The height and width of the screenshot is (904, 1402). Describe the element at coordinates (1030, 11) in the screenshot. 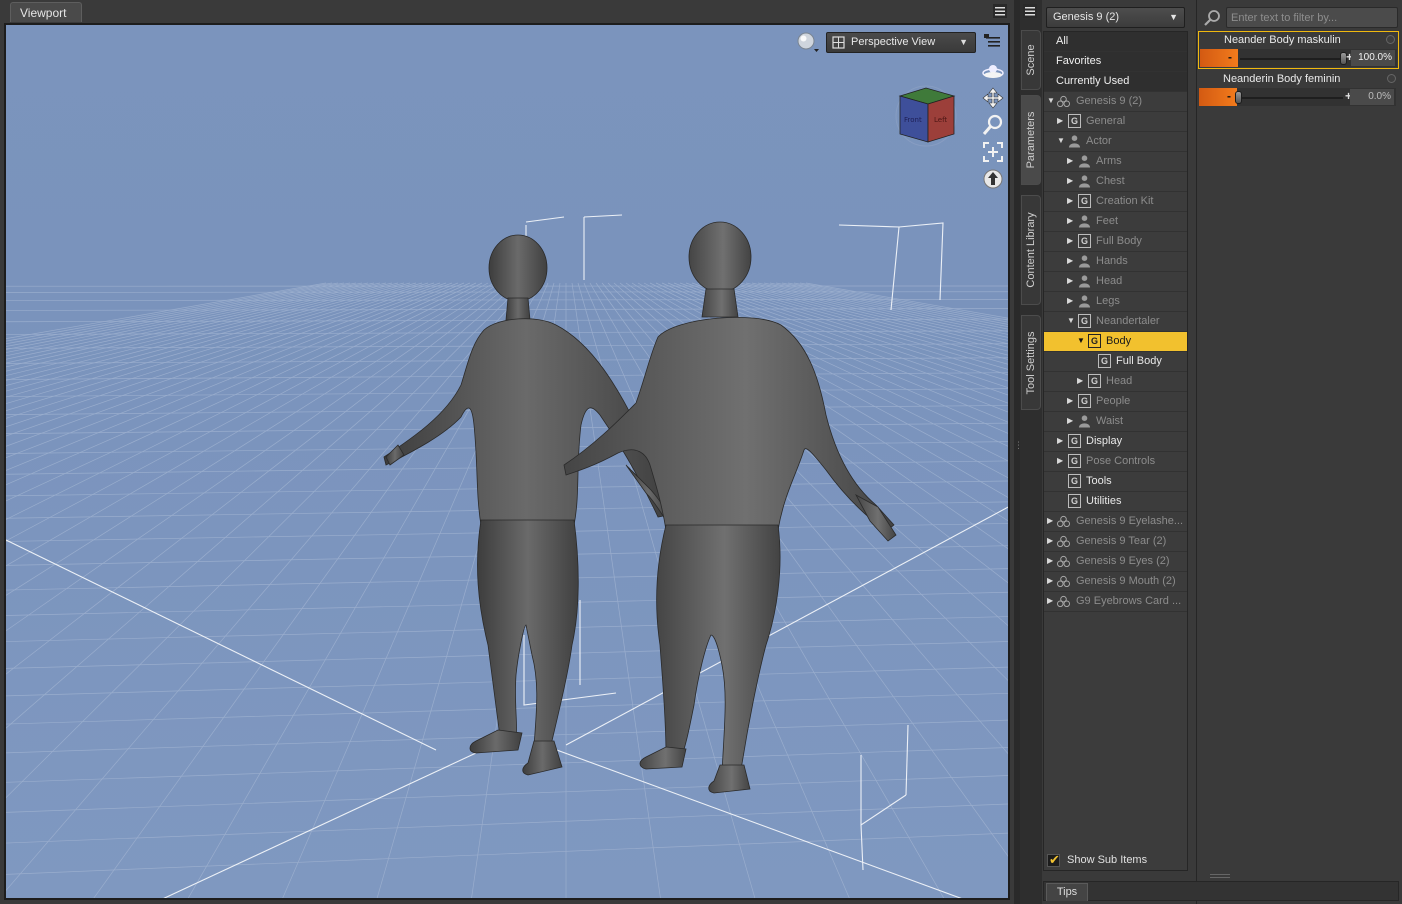

I see `tab-menu-icon` at that location.